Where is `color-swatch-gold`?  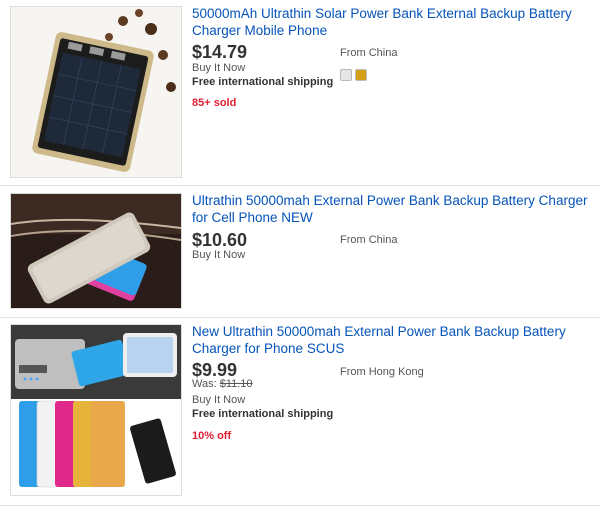
color-swatch-gold is located at coordinates (361, 75).